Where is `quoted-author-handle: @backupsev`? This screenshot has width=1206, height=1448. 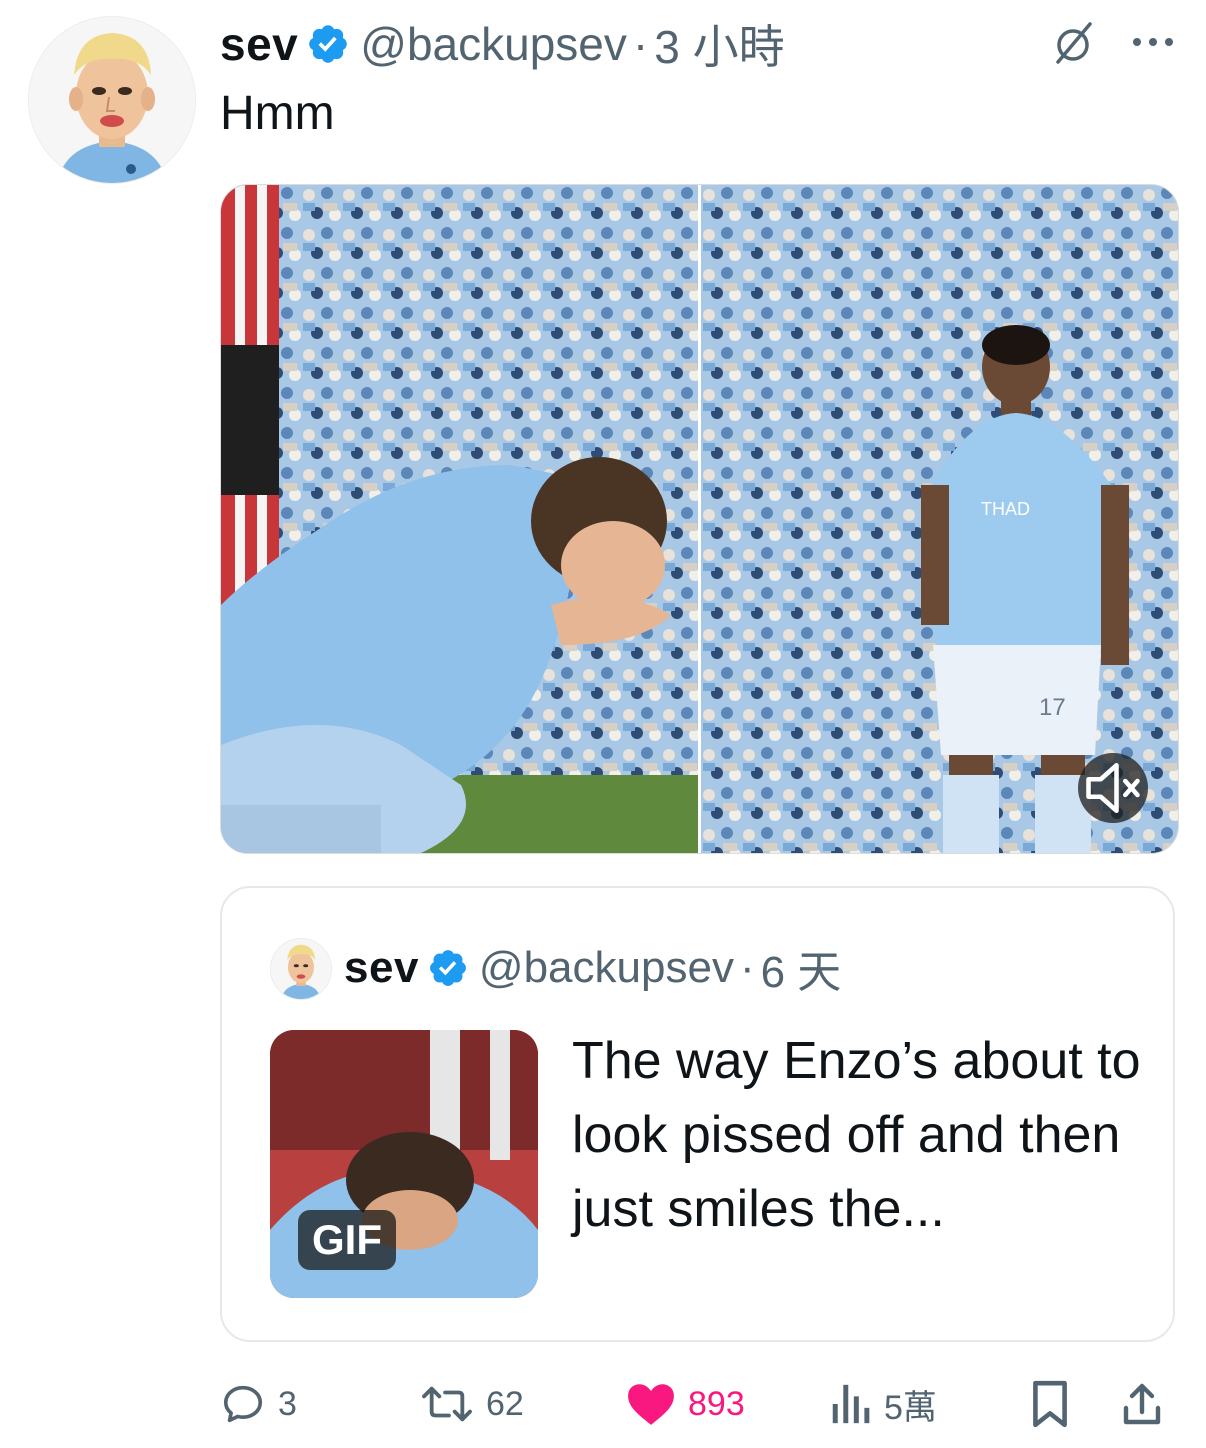
quoted-author-handle: @backupsev is located at coordinates (606, 968).